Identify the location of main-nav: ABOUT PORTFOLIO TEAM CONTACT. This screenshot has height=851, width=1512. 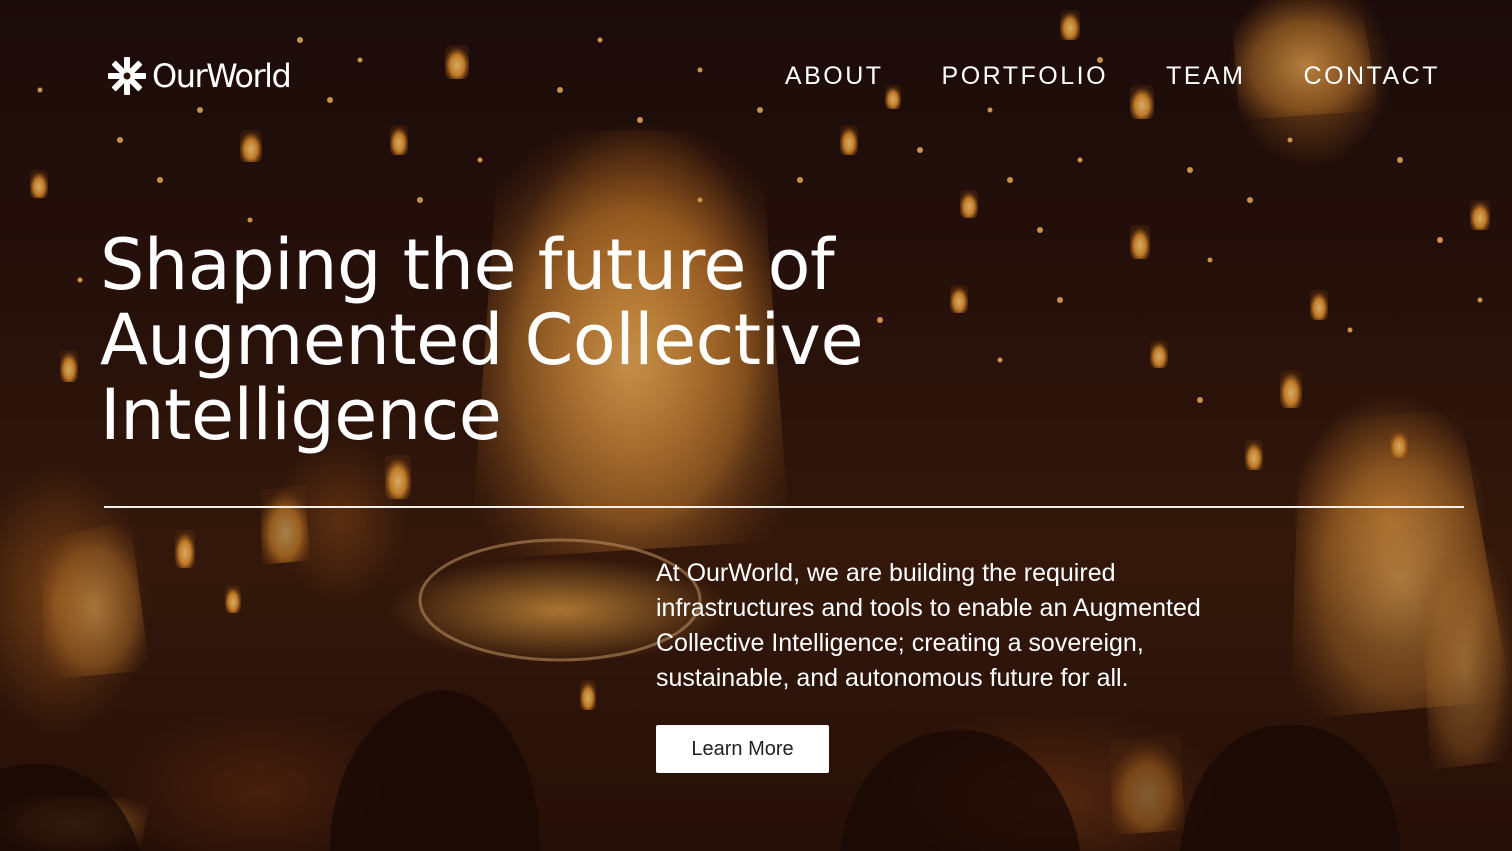
(1083, 76).